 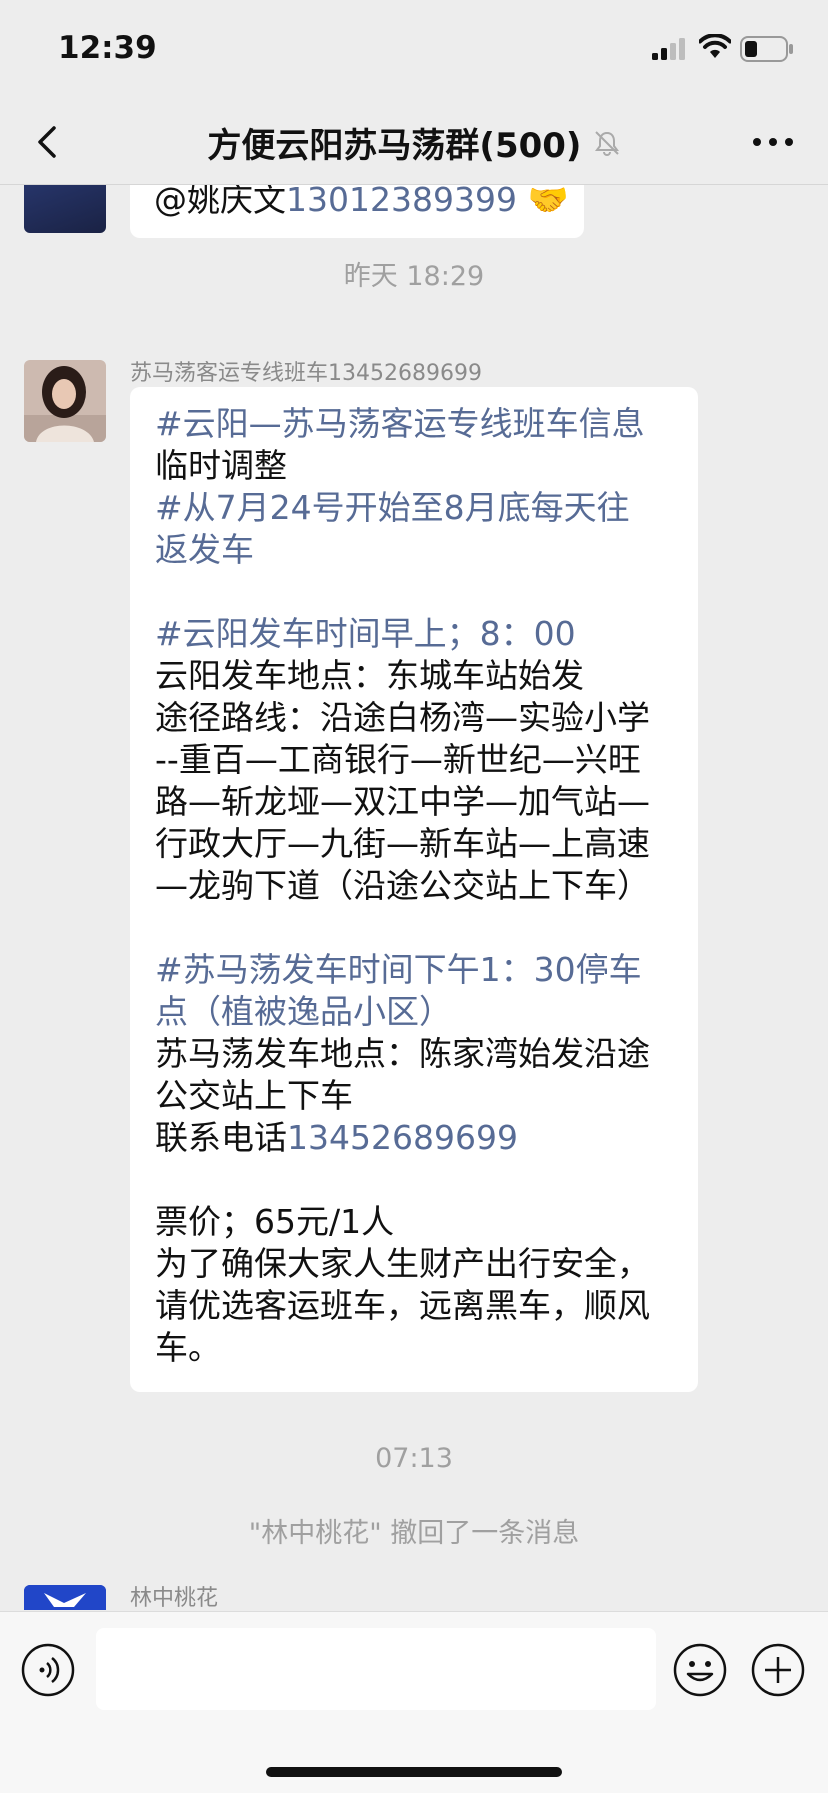 I want to click on mute-bell-icon, so click(x=606, y=143).